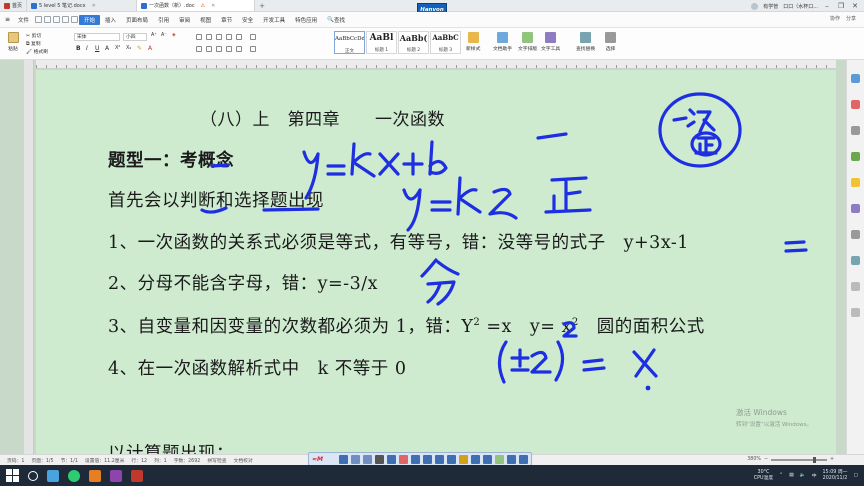 This screenshot has height=486, width=864. I want to click on side-help-icon, so click(855, 260).